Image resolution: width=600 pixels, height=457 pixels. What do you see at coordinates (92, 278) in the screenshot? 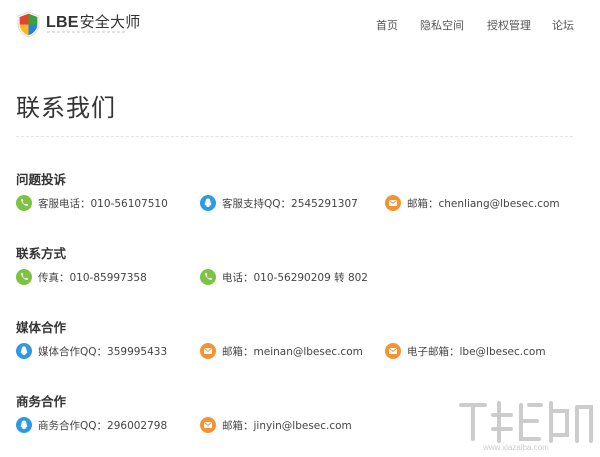
I see `fax-number: 传真：010-85997358` at bounding box center [92, 278].